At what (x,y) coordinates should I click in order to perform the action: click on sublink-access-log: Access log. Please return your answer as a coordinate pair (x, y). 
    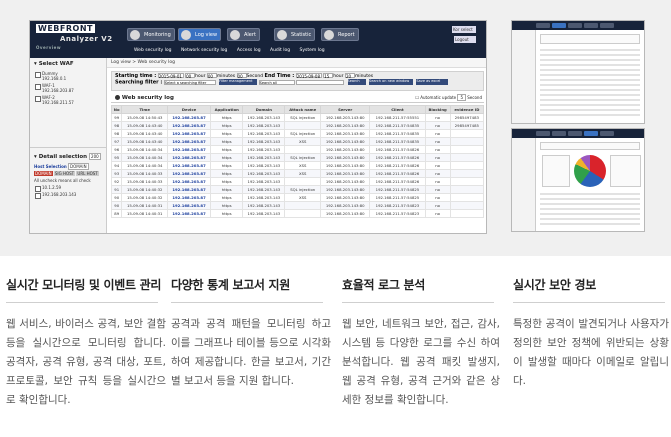
    Looking at the image, I should click on (249, 50).